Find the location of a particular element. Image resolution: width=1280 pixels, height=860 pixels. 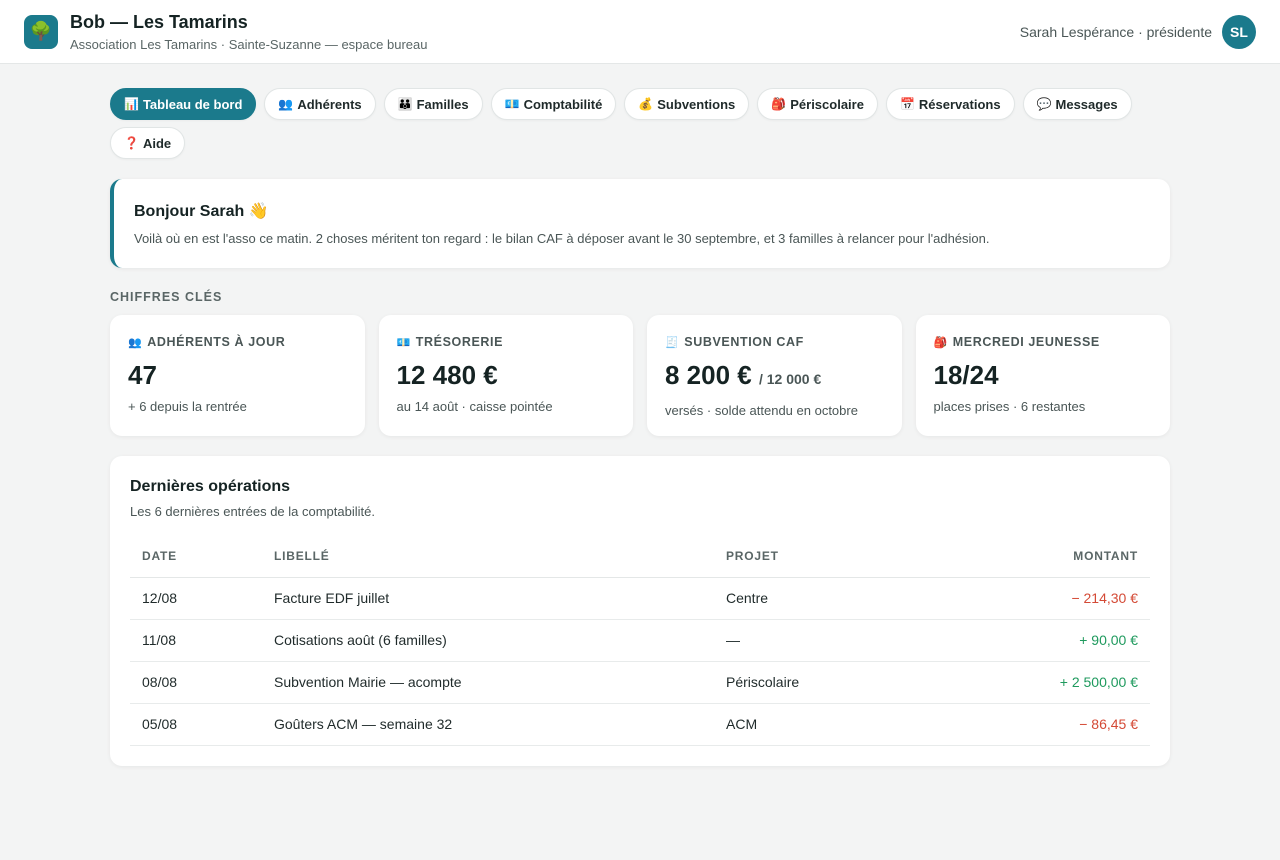

tab-familles: 👪 Familles is located at coordinates (433, 104).